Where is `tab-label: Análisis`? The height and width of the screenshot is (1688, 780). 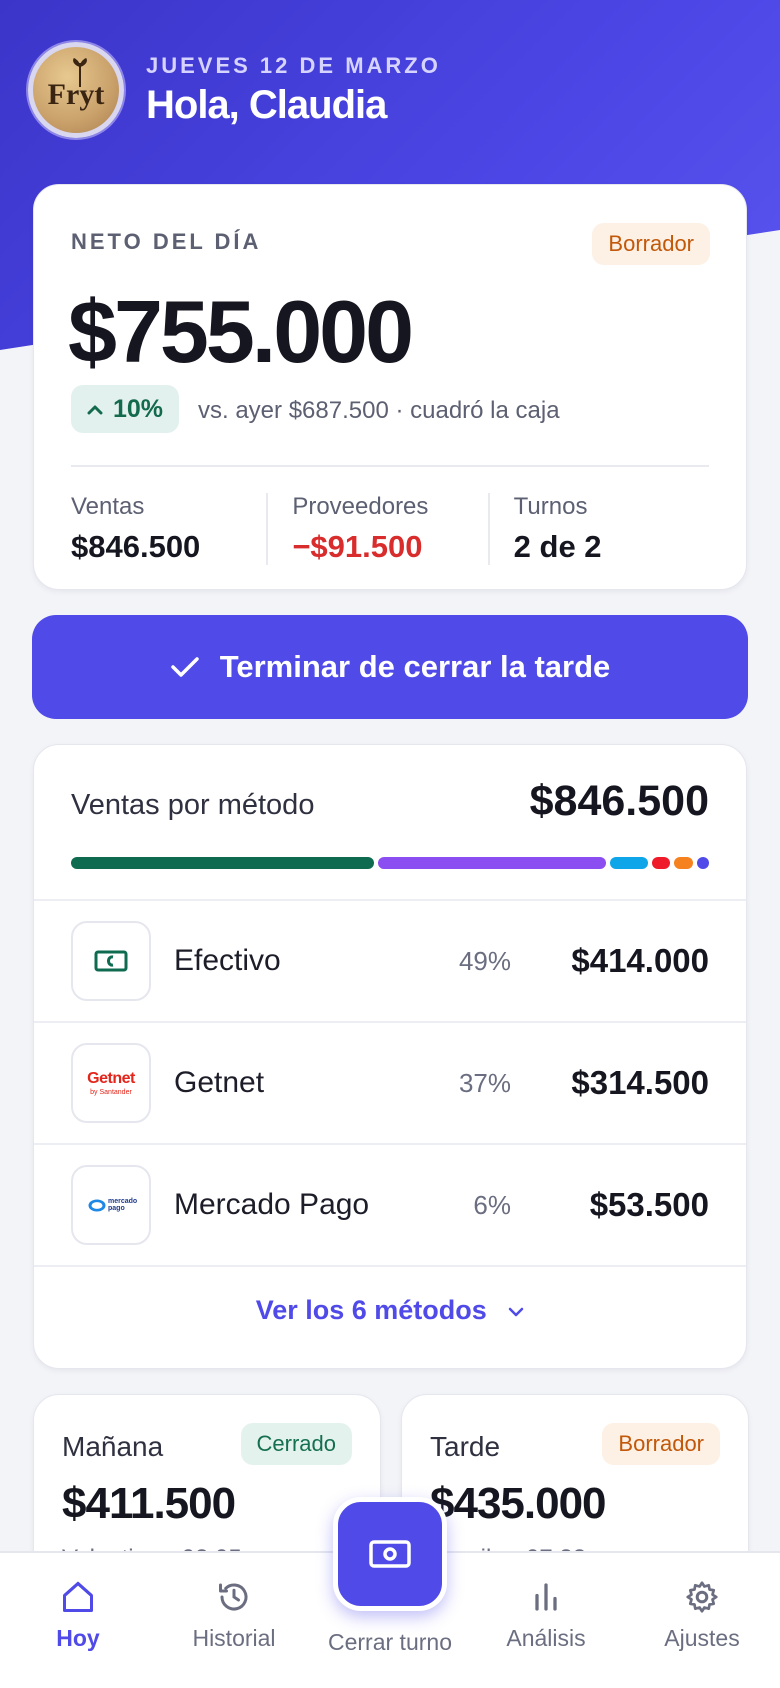 tab-label: Análisis is located at coordinates (546, 1638).